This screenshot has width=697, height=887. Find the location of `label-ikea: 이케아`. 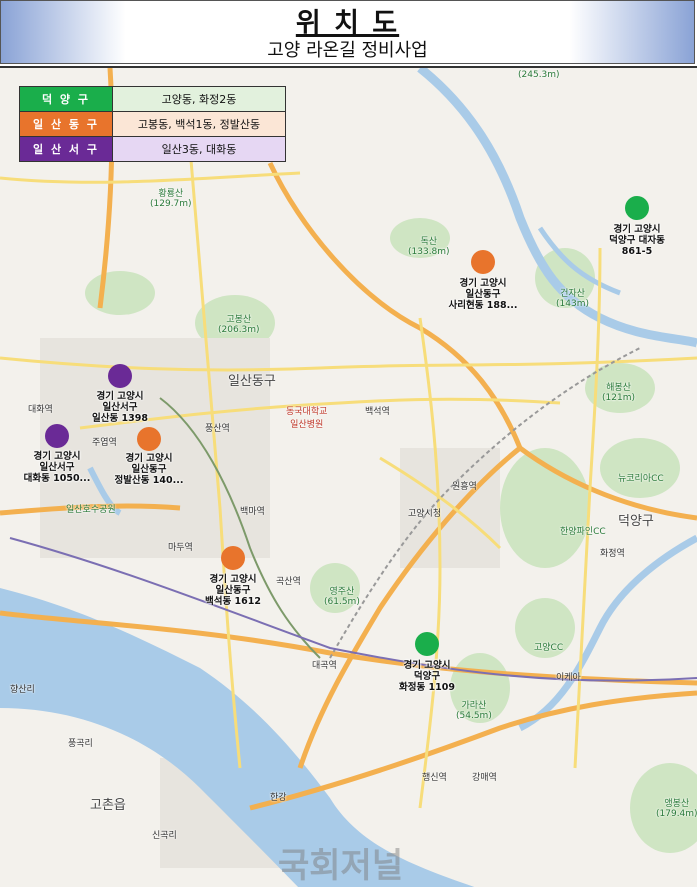

label-ikea: 이케아 is located at coordinates (568, 678).